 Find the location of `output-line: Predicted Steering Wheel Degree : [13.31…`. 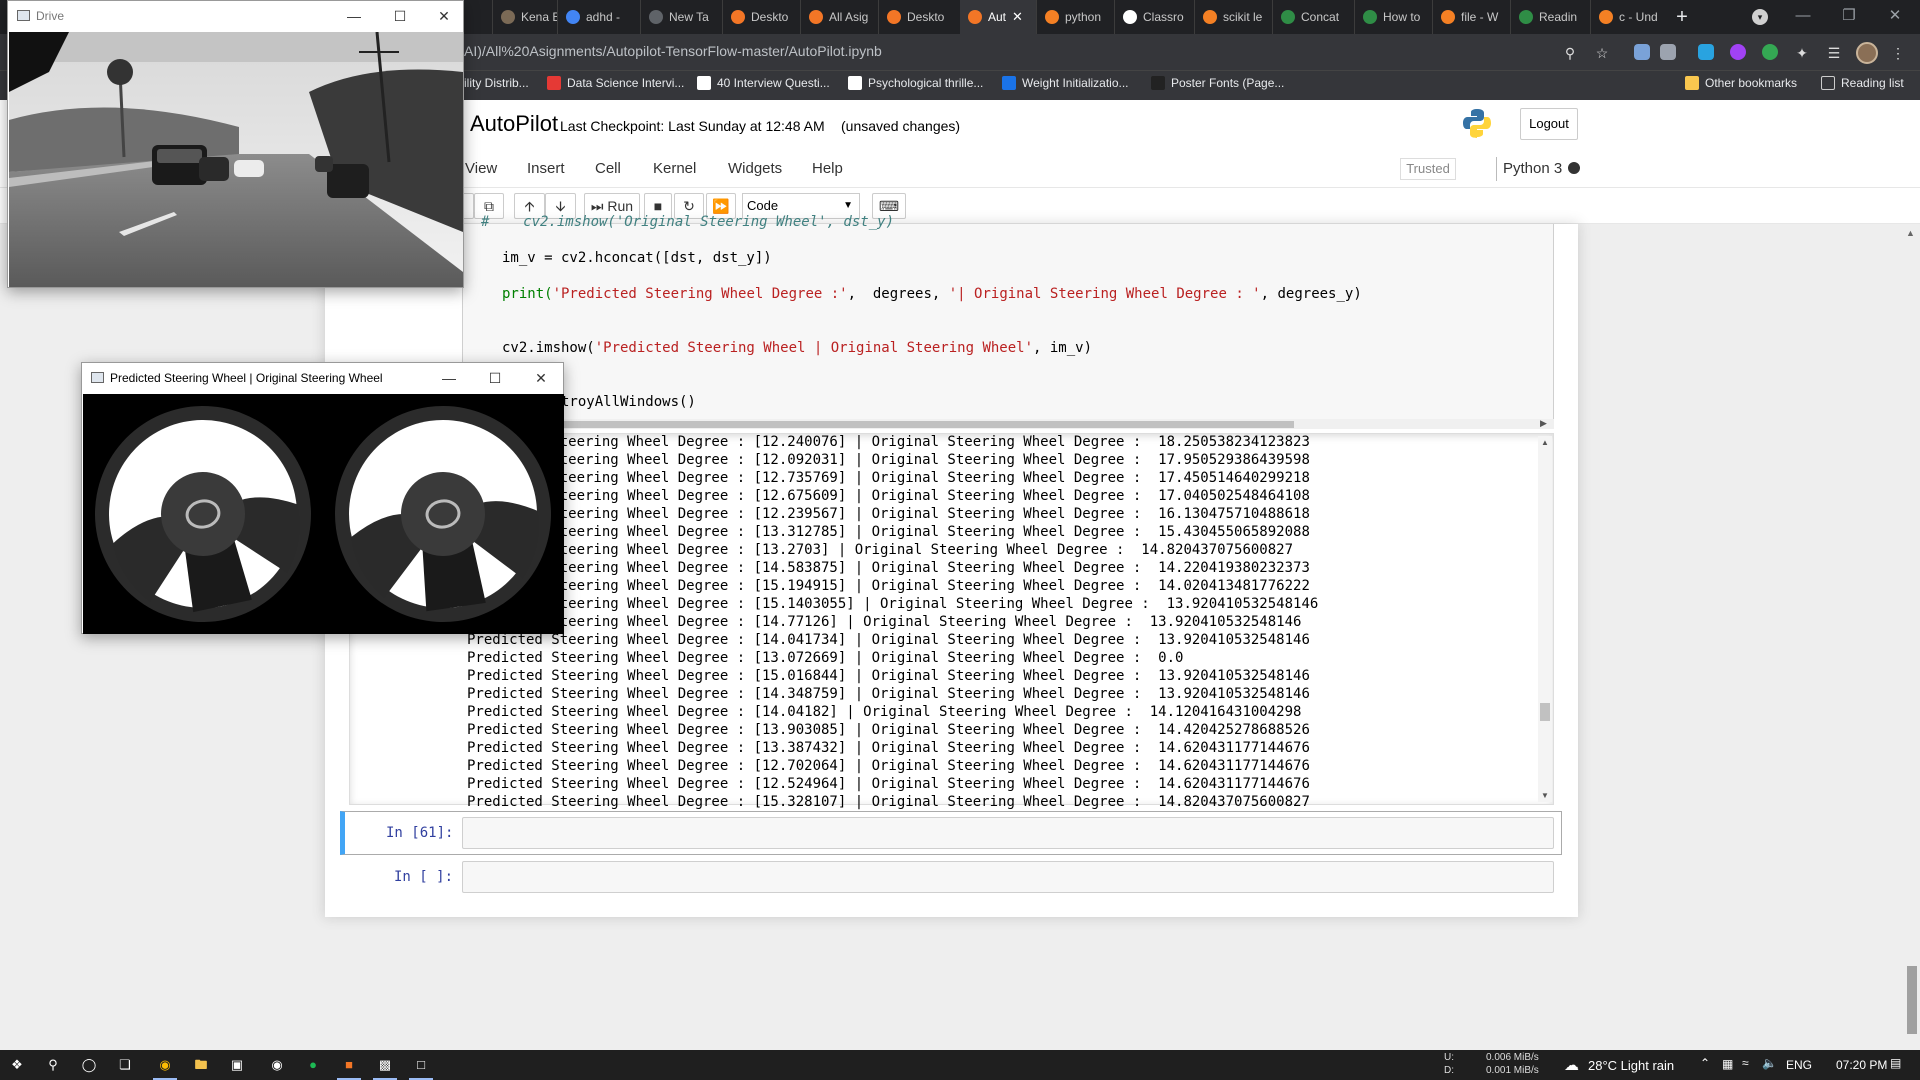

output-line: Predicted Steering Wheel Degree : [13.31… is located at coordinates (888, 532).